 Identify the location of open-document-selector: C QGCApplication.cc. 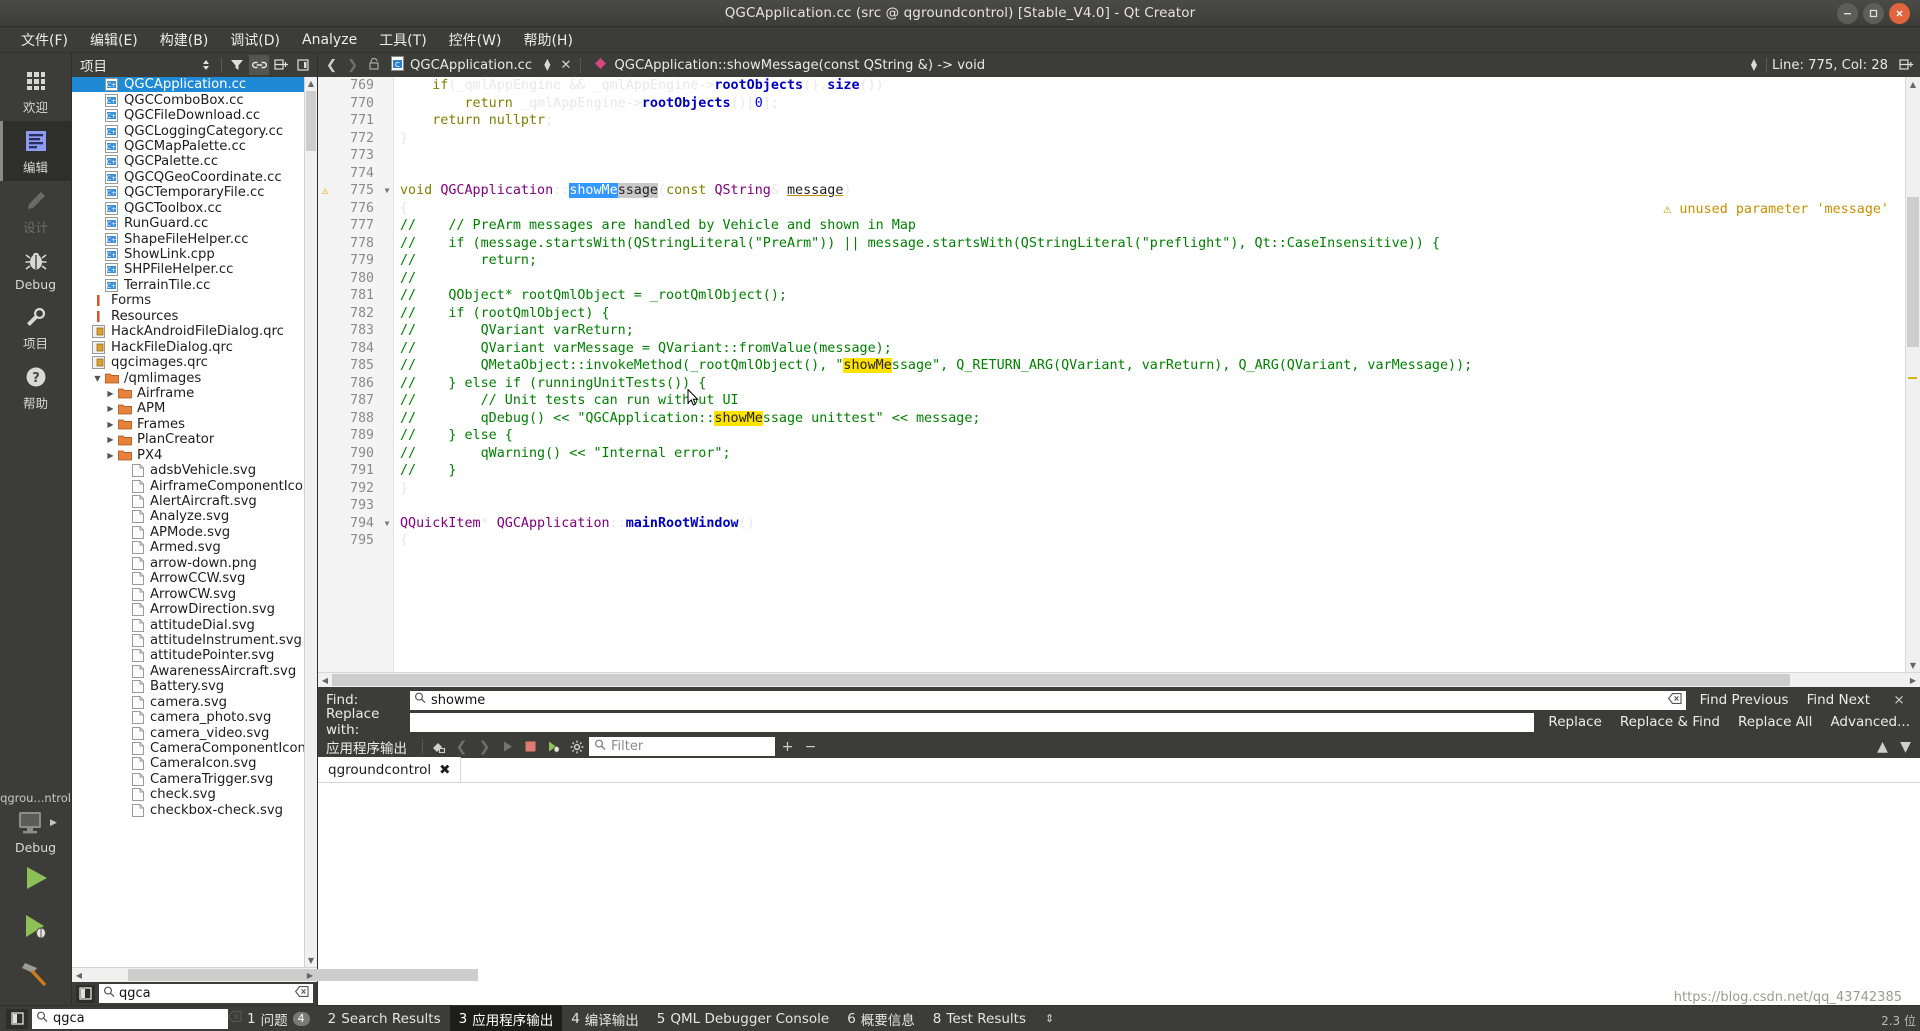
(461, 65).